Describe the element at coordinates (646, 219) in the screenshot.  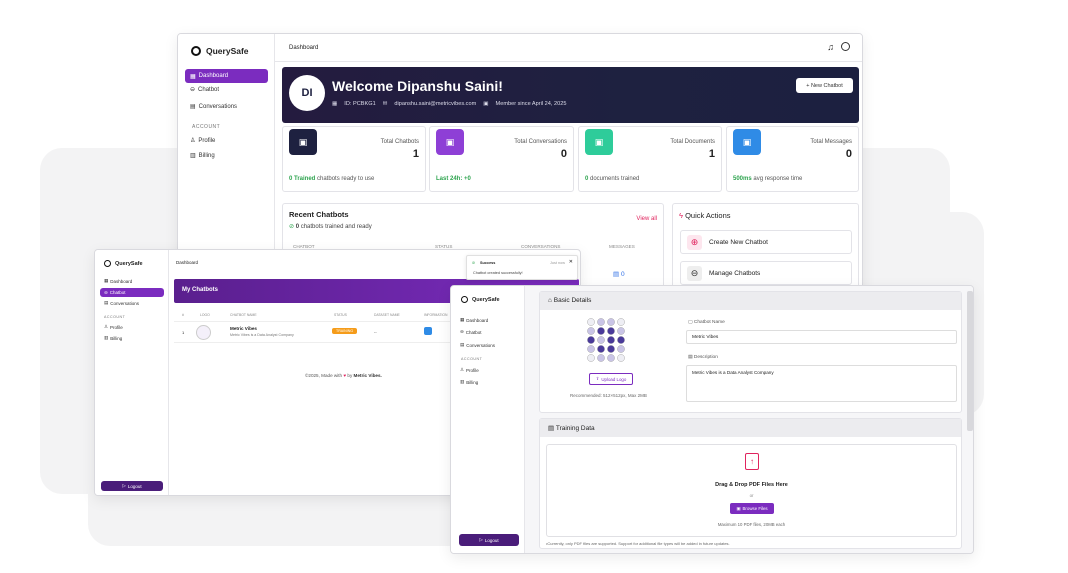
I see `view-all-link: View all` at that location.